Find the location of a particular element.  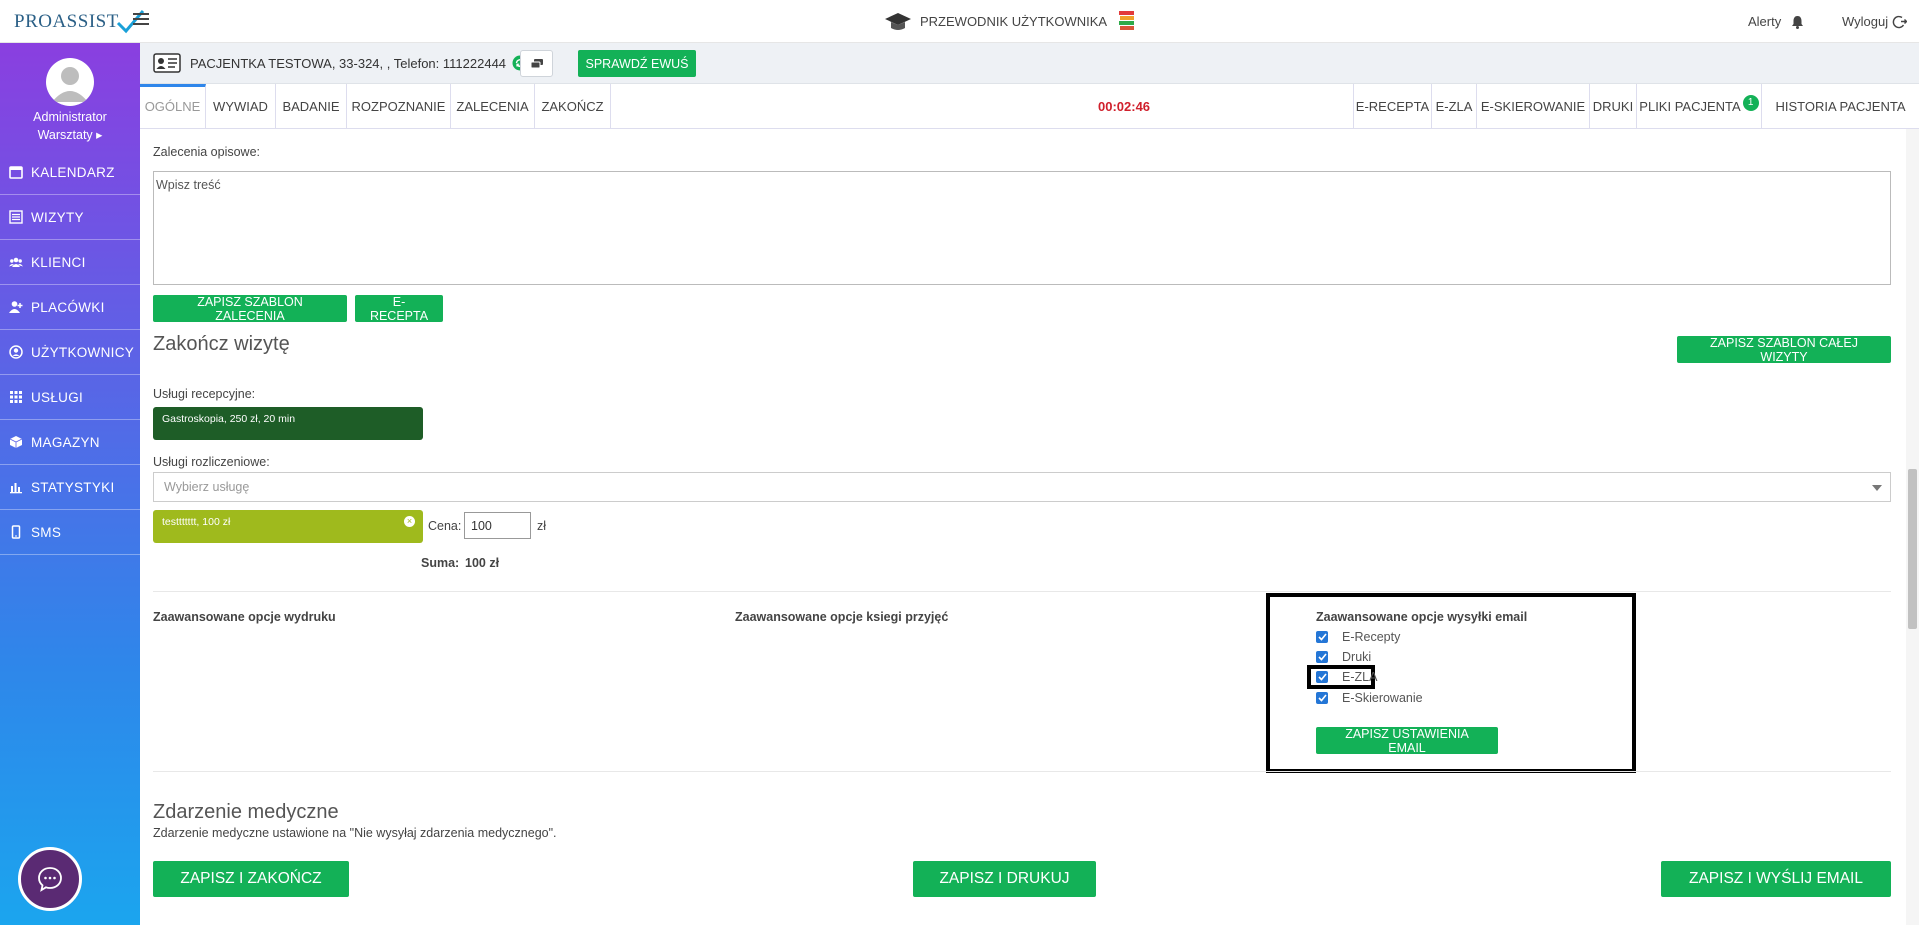

sidebar-item-sms: SMS is located at coordinates (70, 532).